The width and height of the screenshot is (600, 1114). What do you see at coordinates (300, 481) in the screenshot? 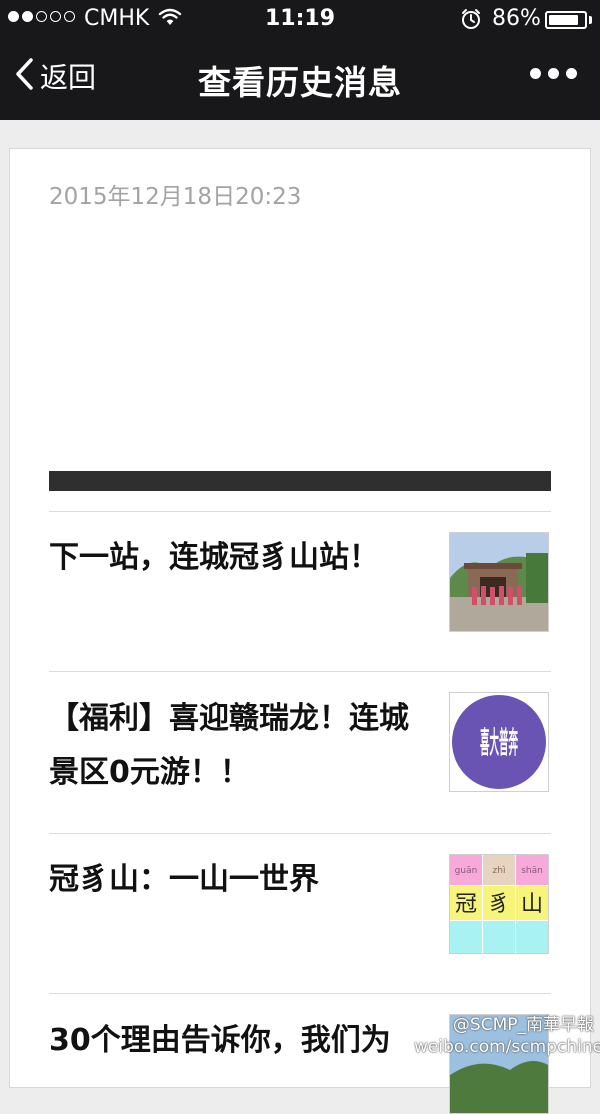
I see `cover-divider-bar` at bounding box center [300, 481].